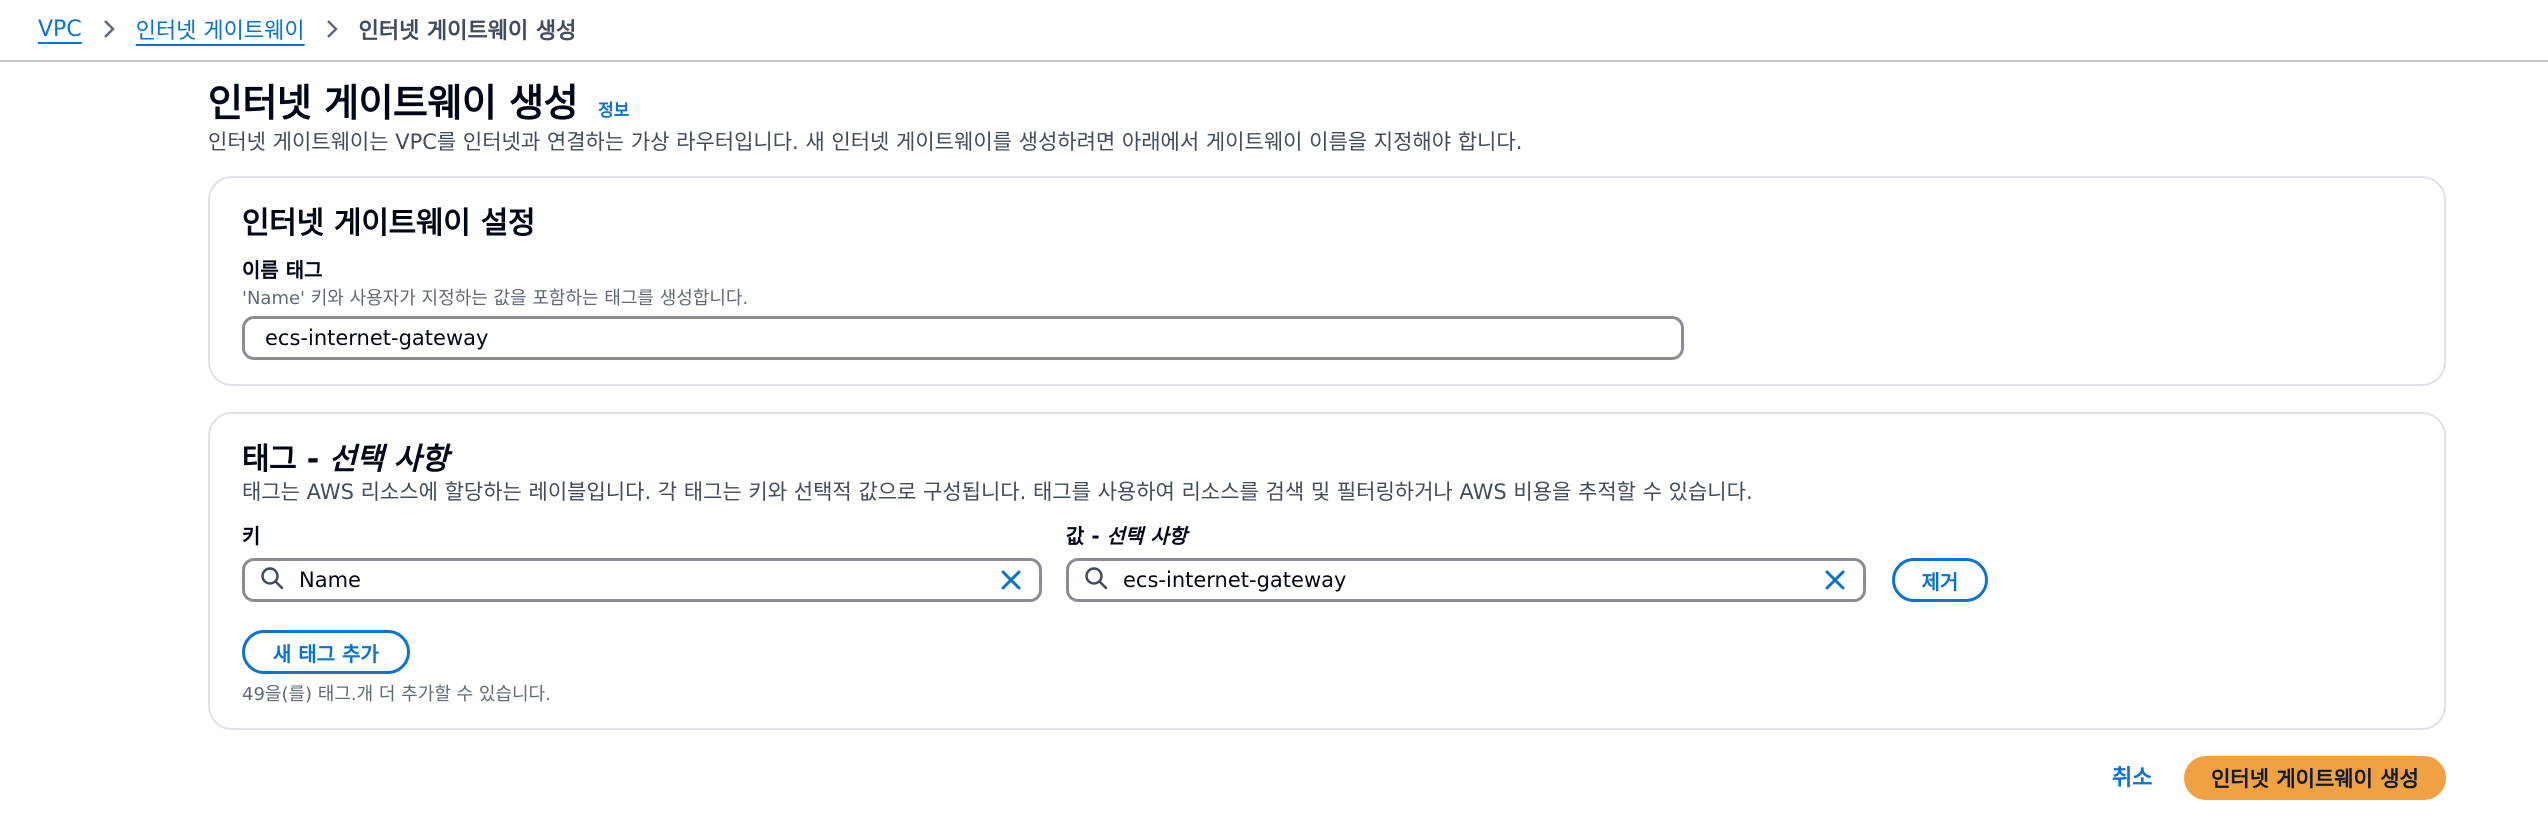 The width and height of the screenshot is (2548, 832). I want to click on tag-value-label-optional: 선택 사항, so click(1147, 536).